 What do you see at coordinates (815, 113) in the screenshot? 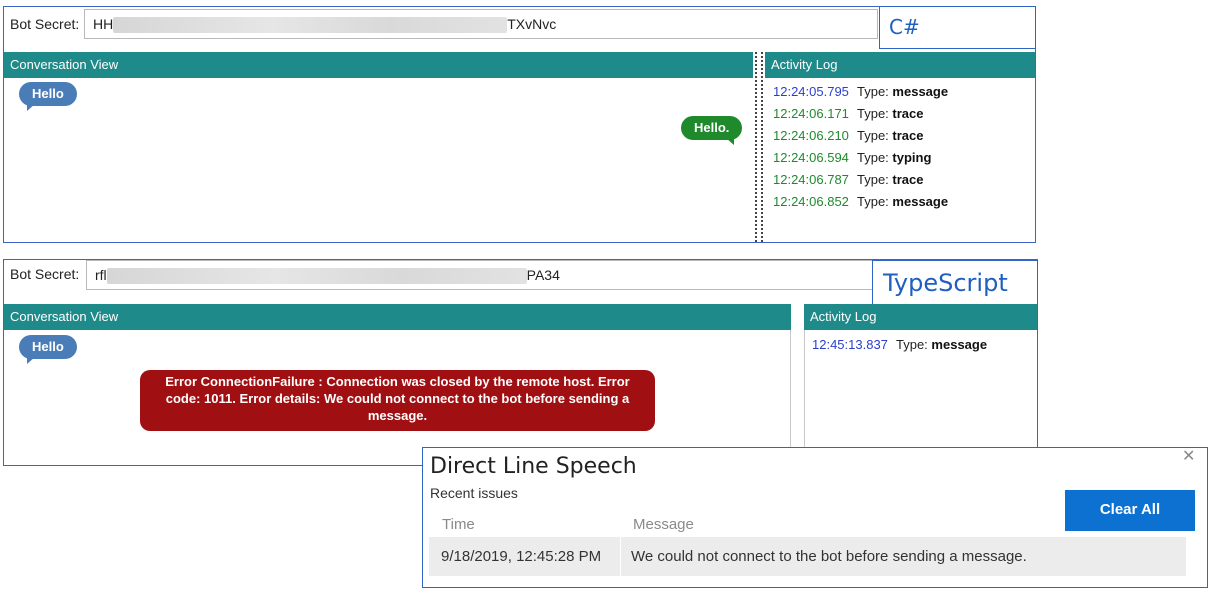
I see `activity-timestamp: 12:24:06.171` at bounding box center [815, 113].